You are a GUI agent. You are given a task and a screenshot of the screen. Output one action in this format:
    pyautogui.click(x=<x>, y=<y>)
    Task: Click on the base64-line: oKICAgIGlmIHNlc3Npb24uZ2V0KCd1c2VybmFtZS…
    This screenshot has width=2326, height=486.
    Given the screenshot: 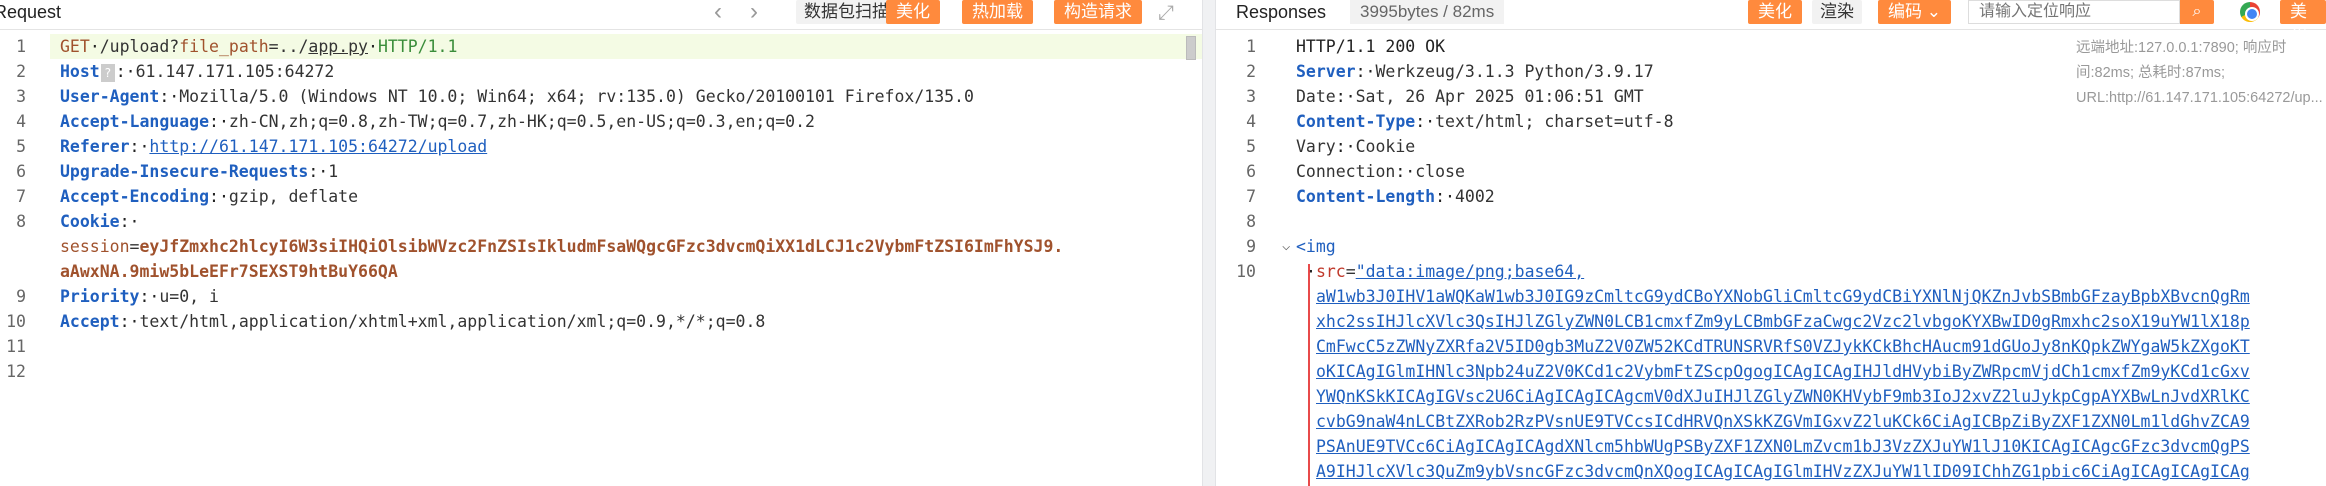 What is the action you would take?
    pyautogui.click(x=1783, y=371)
    